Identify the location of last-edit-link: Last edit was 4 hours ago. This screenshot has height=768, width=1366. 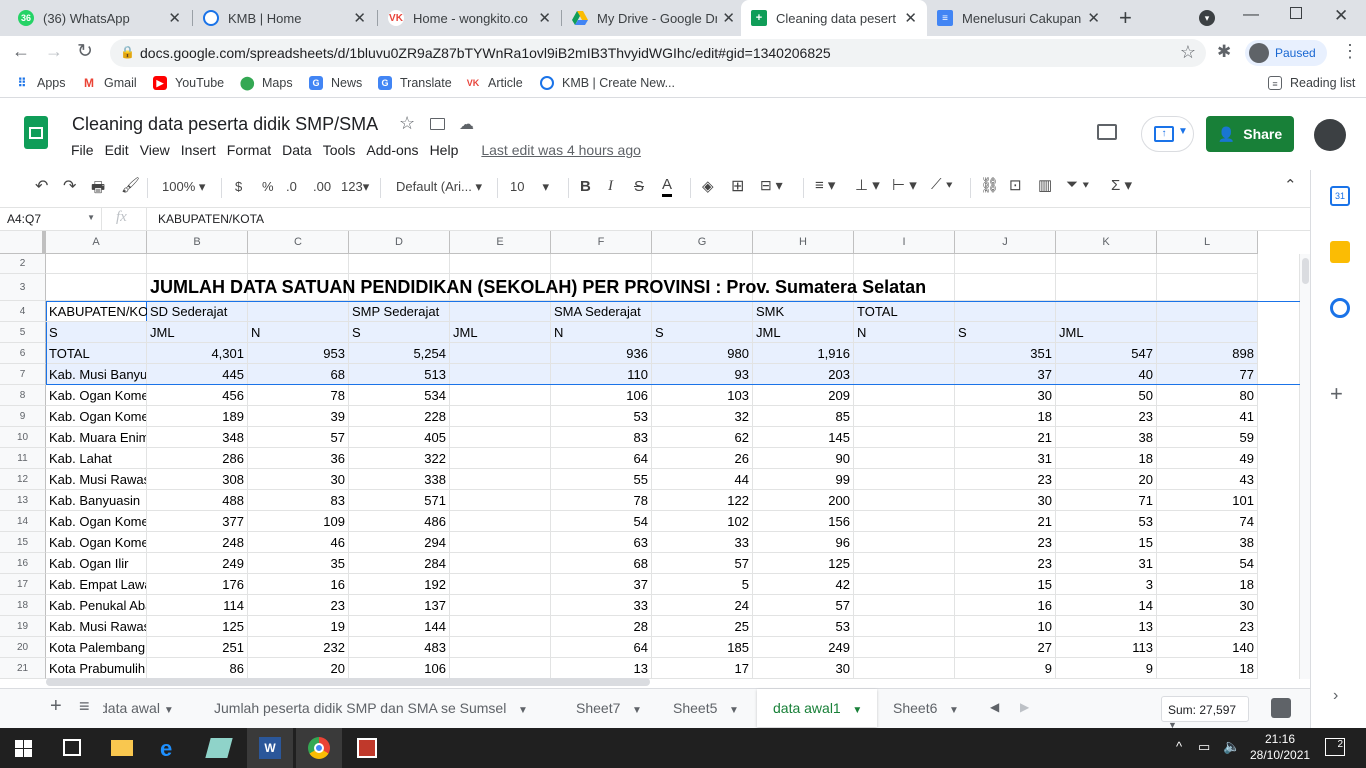
(561, 150).